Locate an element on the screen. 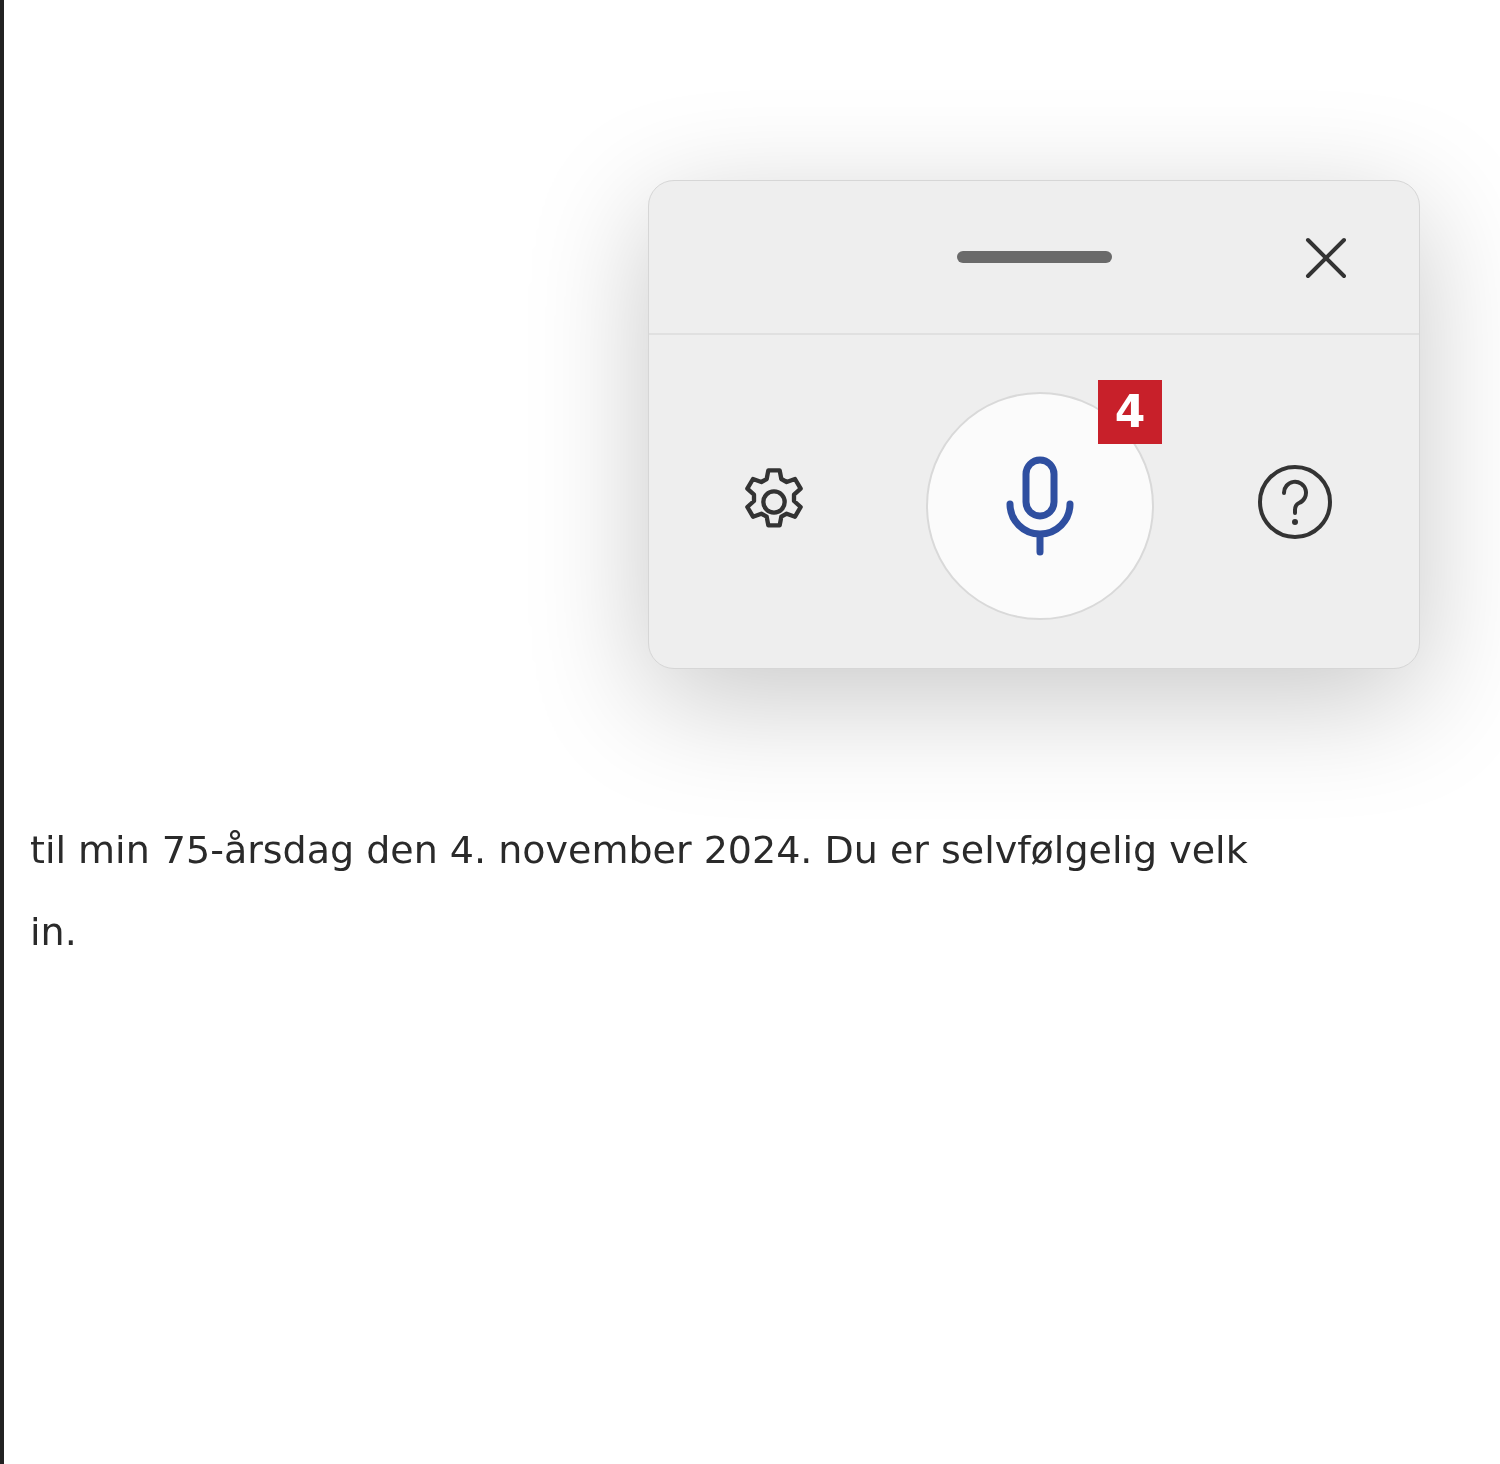 The height and width of the screenshot is (1464, 1500). count-badge: 4 is located at coordinates (1130, 411).